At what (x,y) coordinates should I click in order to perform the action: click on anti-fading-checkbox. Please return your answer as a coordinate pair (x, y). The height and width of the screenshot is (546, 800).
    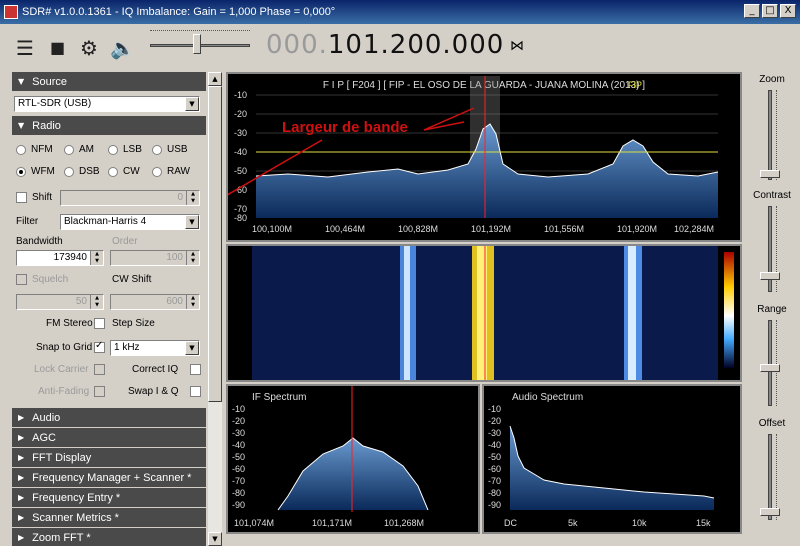
    Looking at the image, I should click on (99, 391).